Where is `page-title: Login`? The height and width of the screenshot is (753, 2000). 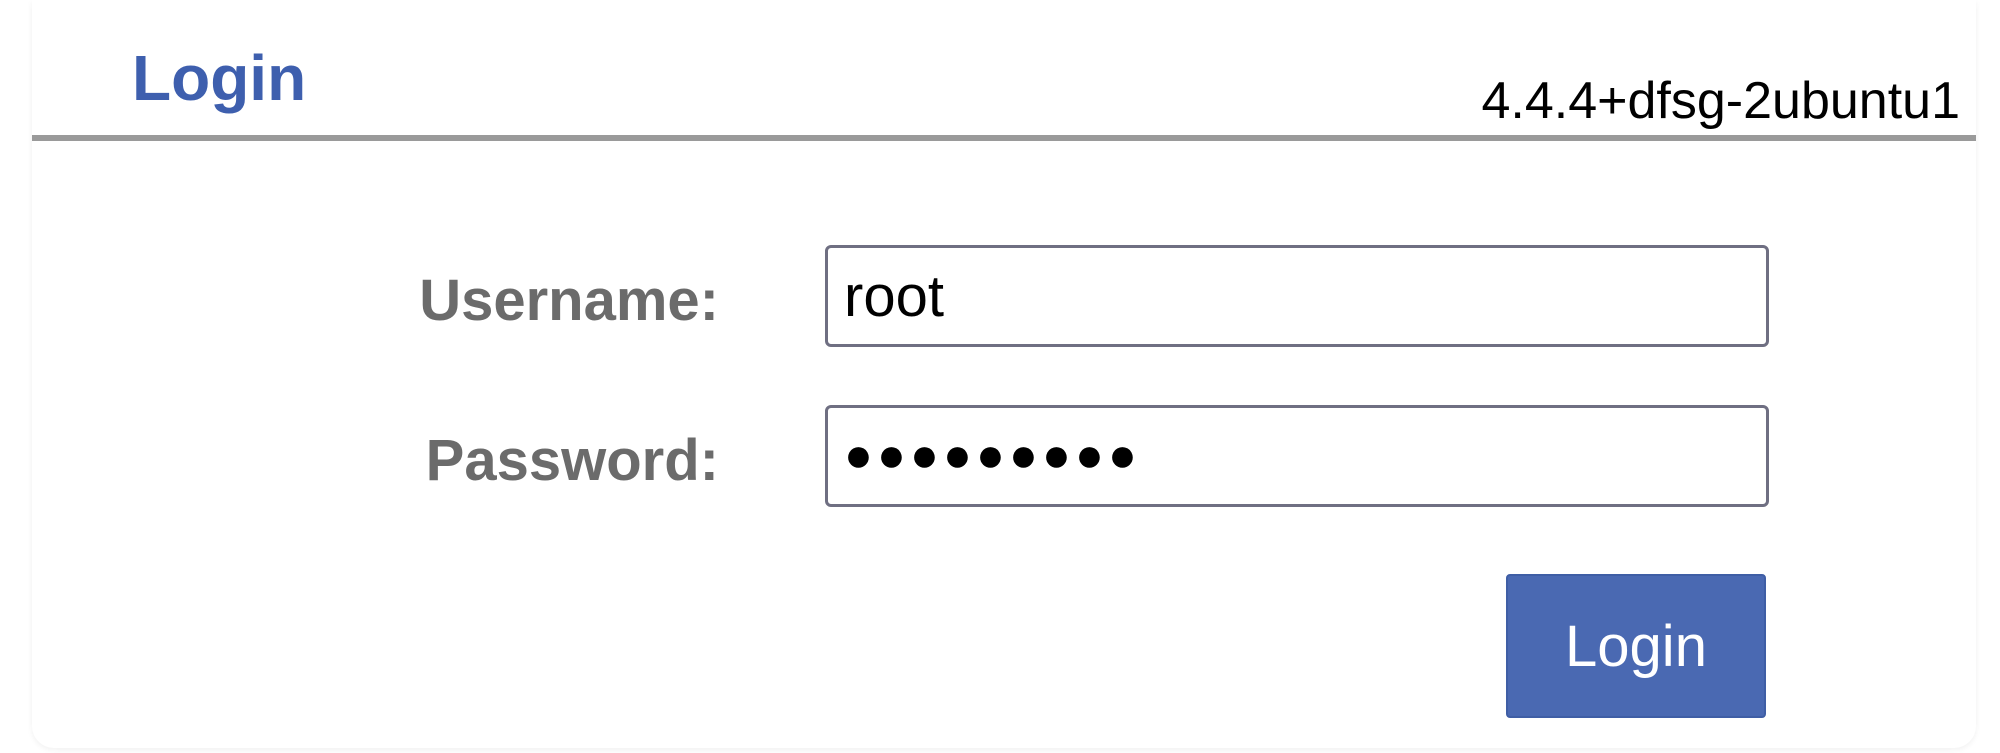 page-title: Login is located at coordinates (219, 78).